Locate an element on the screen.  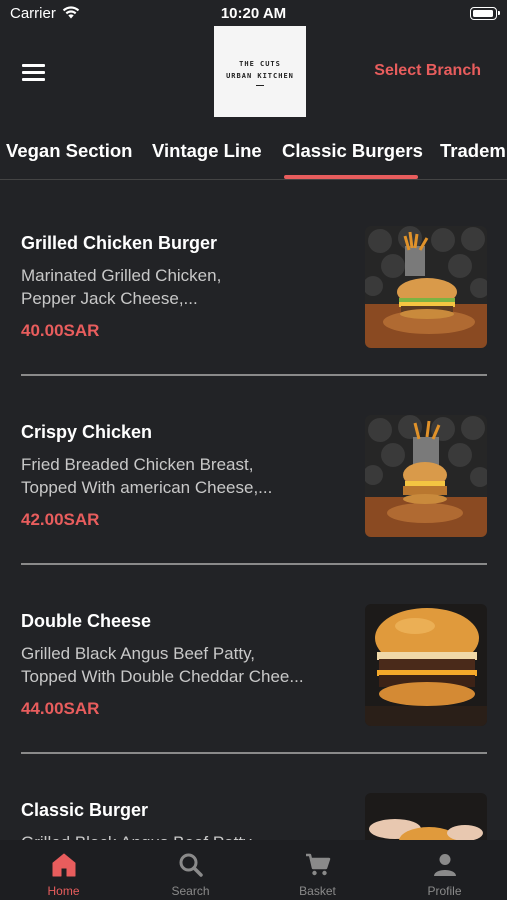
restaurant-logo: THE CUTS URBAN KITCHEN is located at coordinates (260, 71).